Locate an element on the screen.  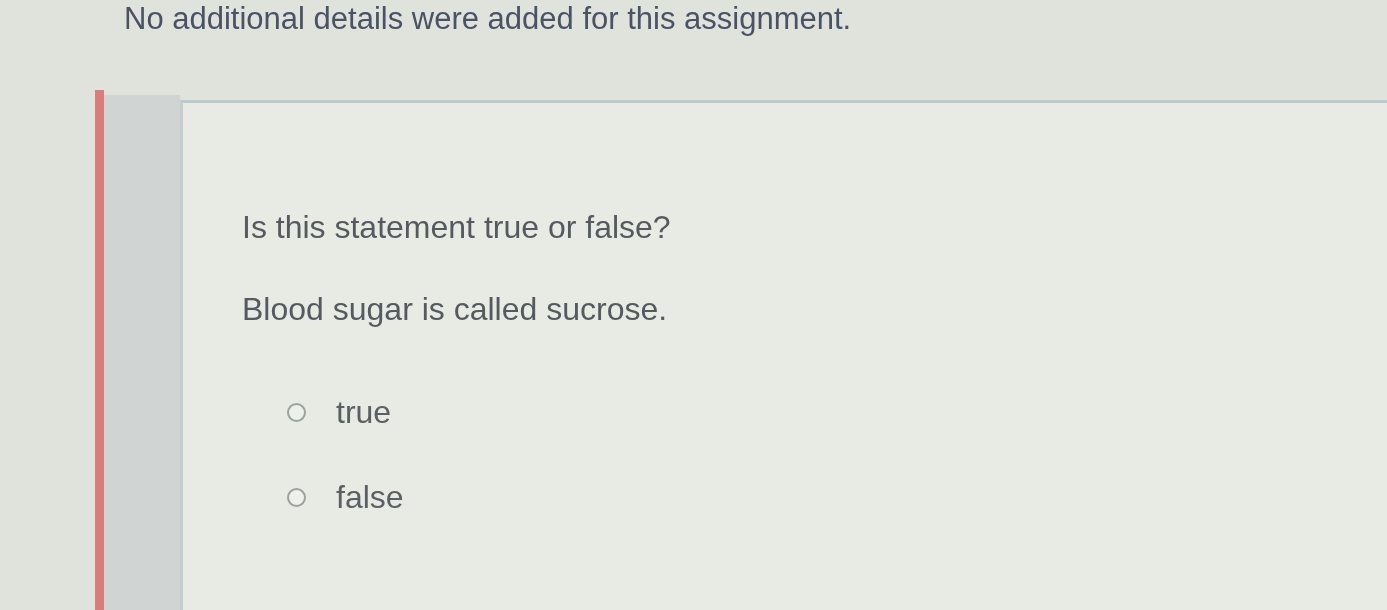
question-statement: Blood sugar is called sucrose. is located at coordinates (455, 309).